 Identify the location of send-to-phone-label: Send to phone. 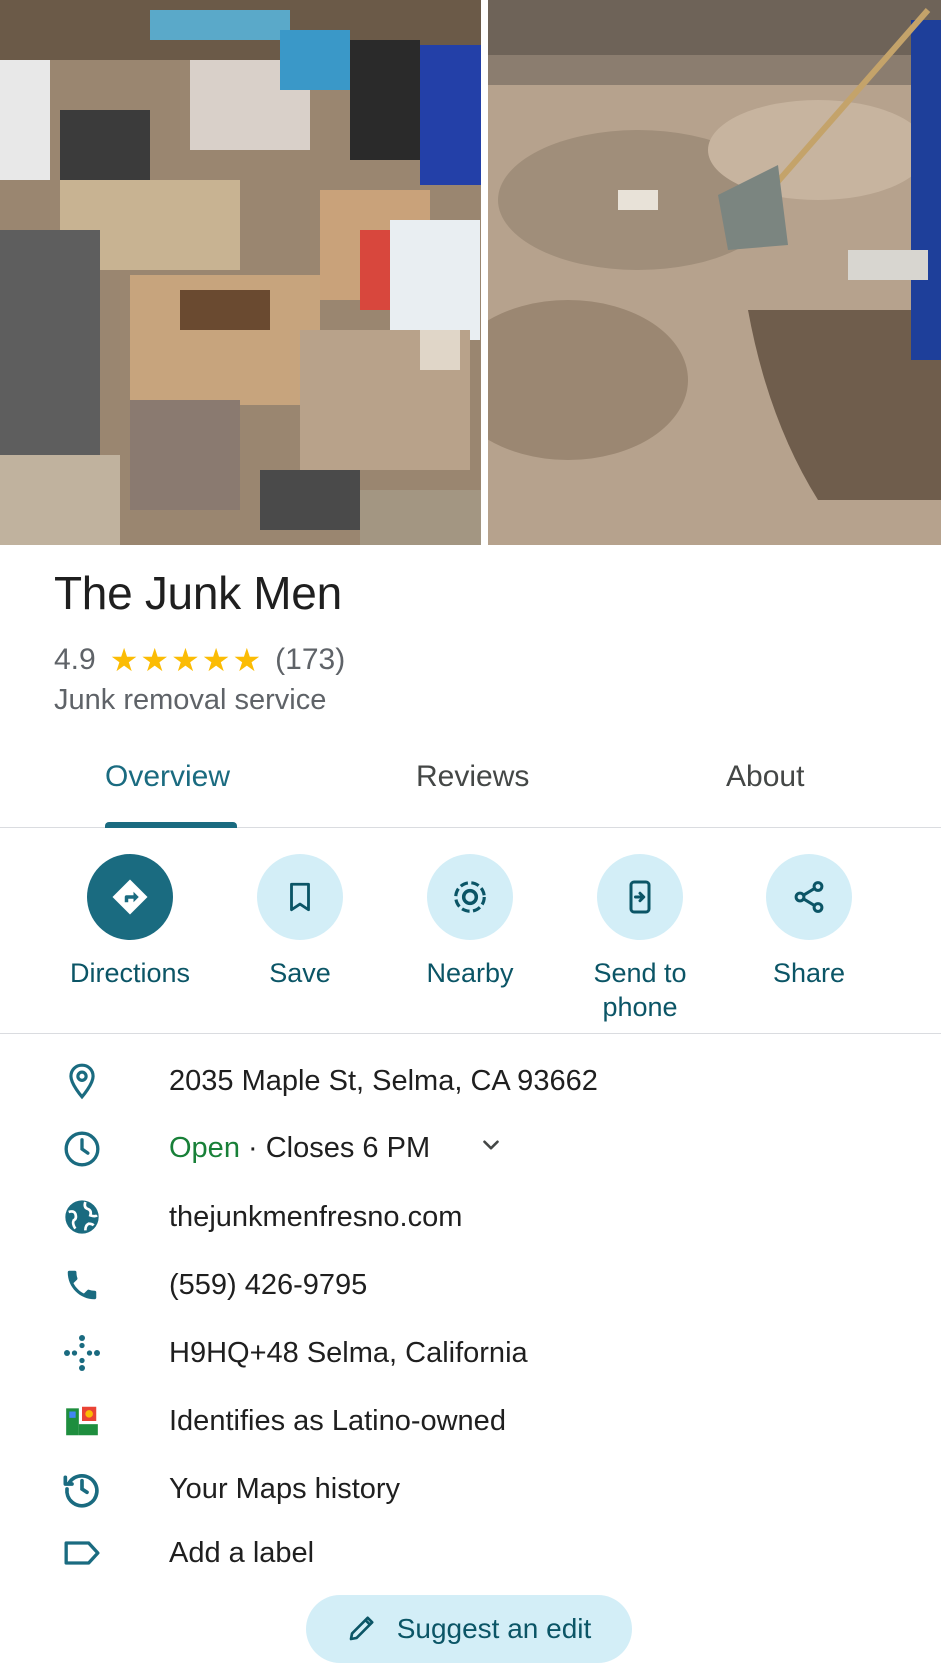
(640, 990).